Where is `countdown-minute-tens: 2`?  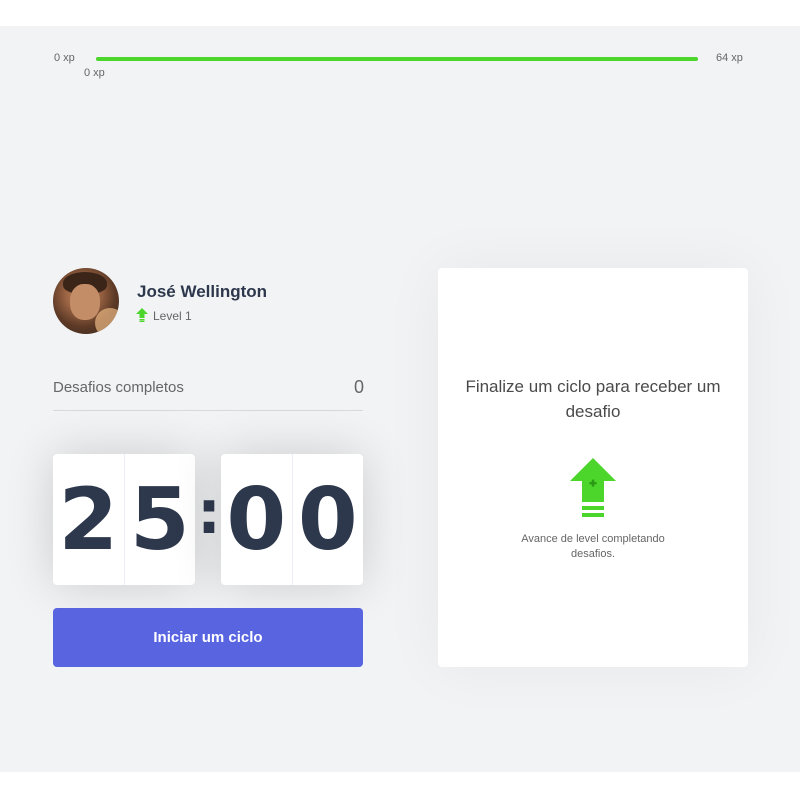 countdown-minute-tens: 2 is located at coordinates (89, 519).